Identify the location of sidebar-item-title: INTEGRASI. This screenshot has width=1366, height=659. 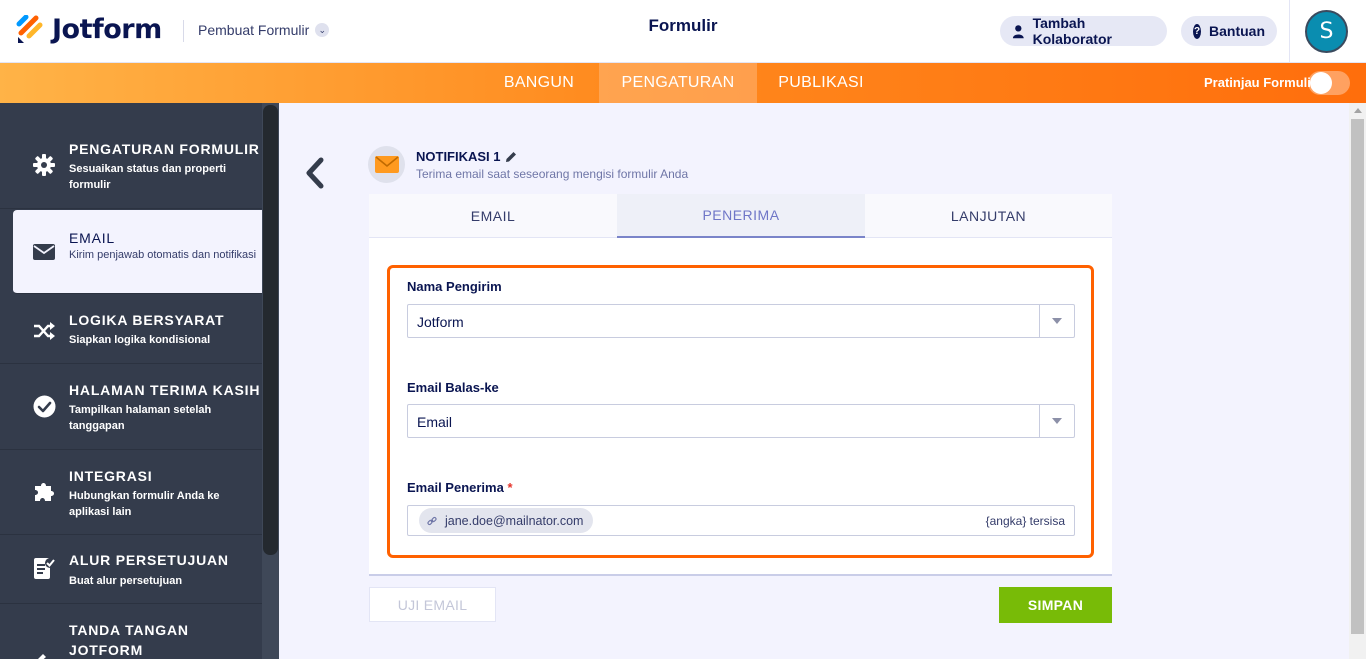
(111, 476).